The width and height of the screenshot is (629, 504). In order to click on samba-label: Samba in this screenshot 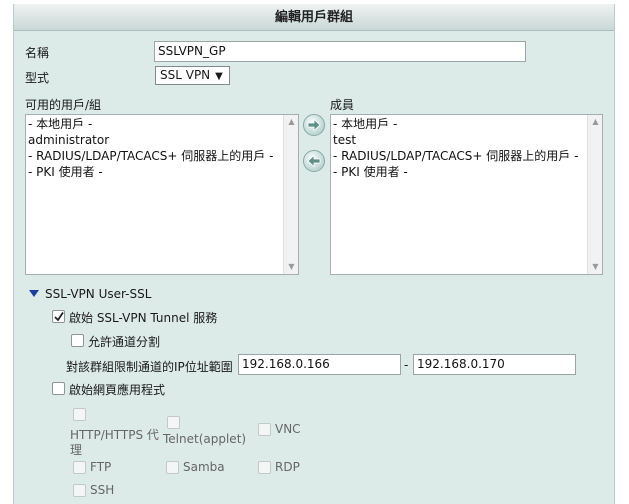, I will do `click(204, 467)`.